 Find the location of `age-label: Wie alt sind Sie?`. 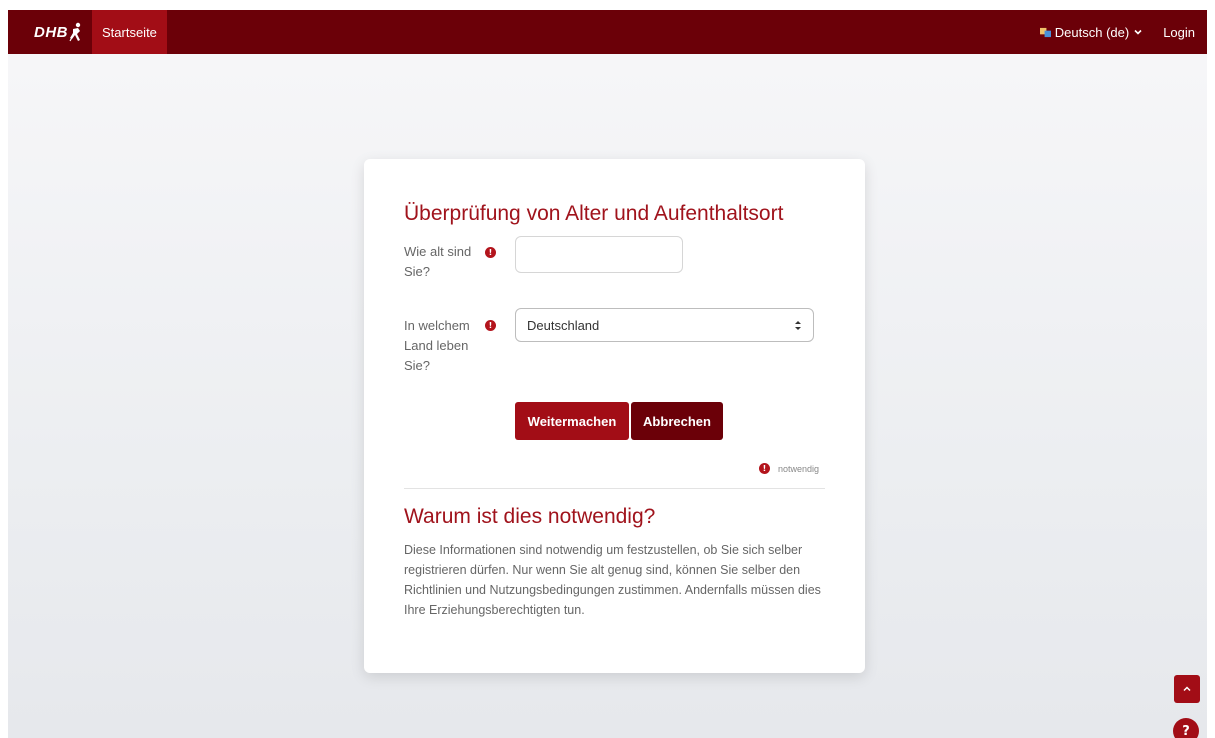

age-label: Wie alt sind Sie? is located at coordinates (438, 261).